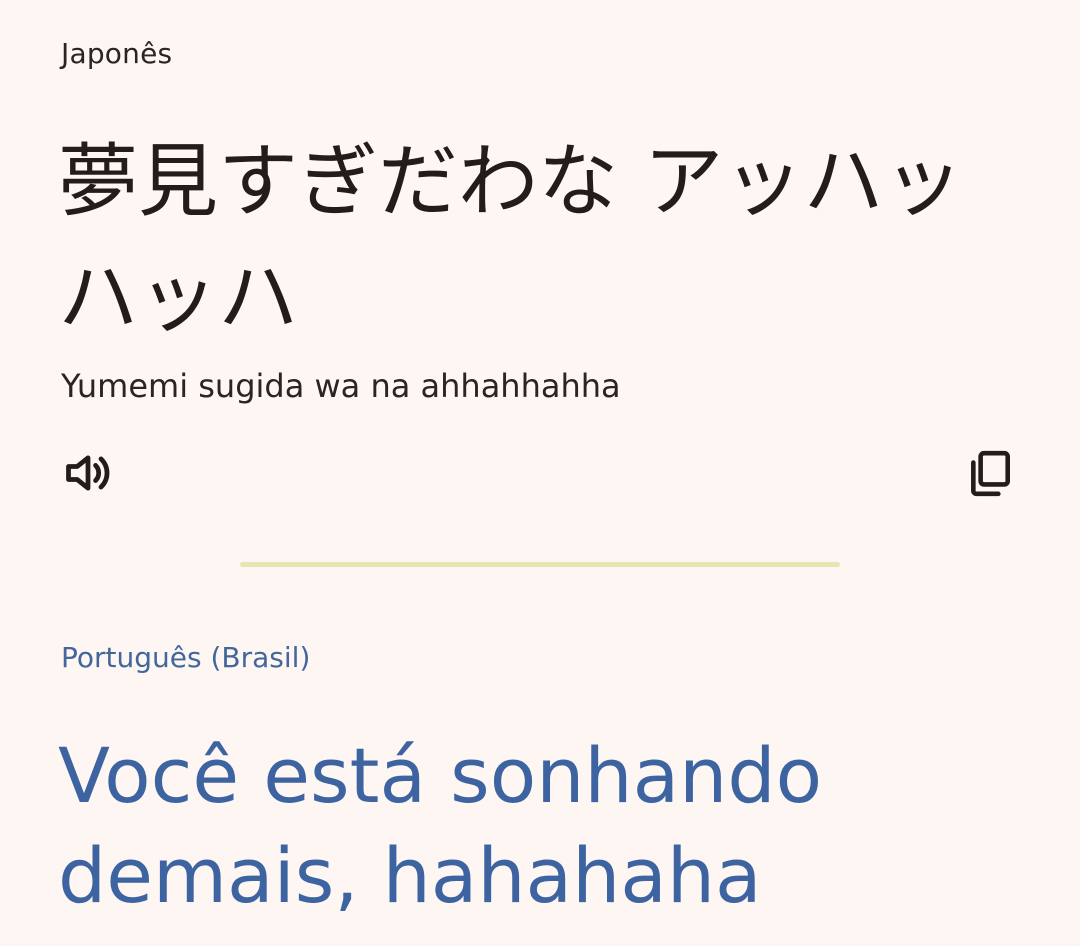 Image resolution: width=1080 pixels, height=946 pixels. What do you see at coordinates (341, 386) in the screenshot?
I see `source-romanization: Yumemi sugida wa na ahhahhahha` at bounding box center [341, 386].